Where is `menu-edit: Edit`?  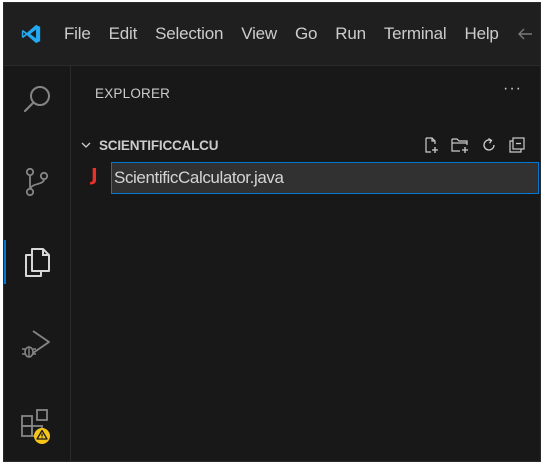 menu-edit: Edit is located at coordinates (123, 34).